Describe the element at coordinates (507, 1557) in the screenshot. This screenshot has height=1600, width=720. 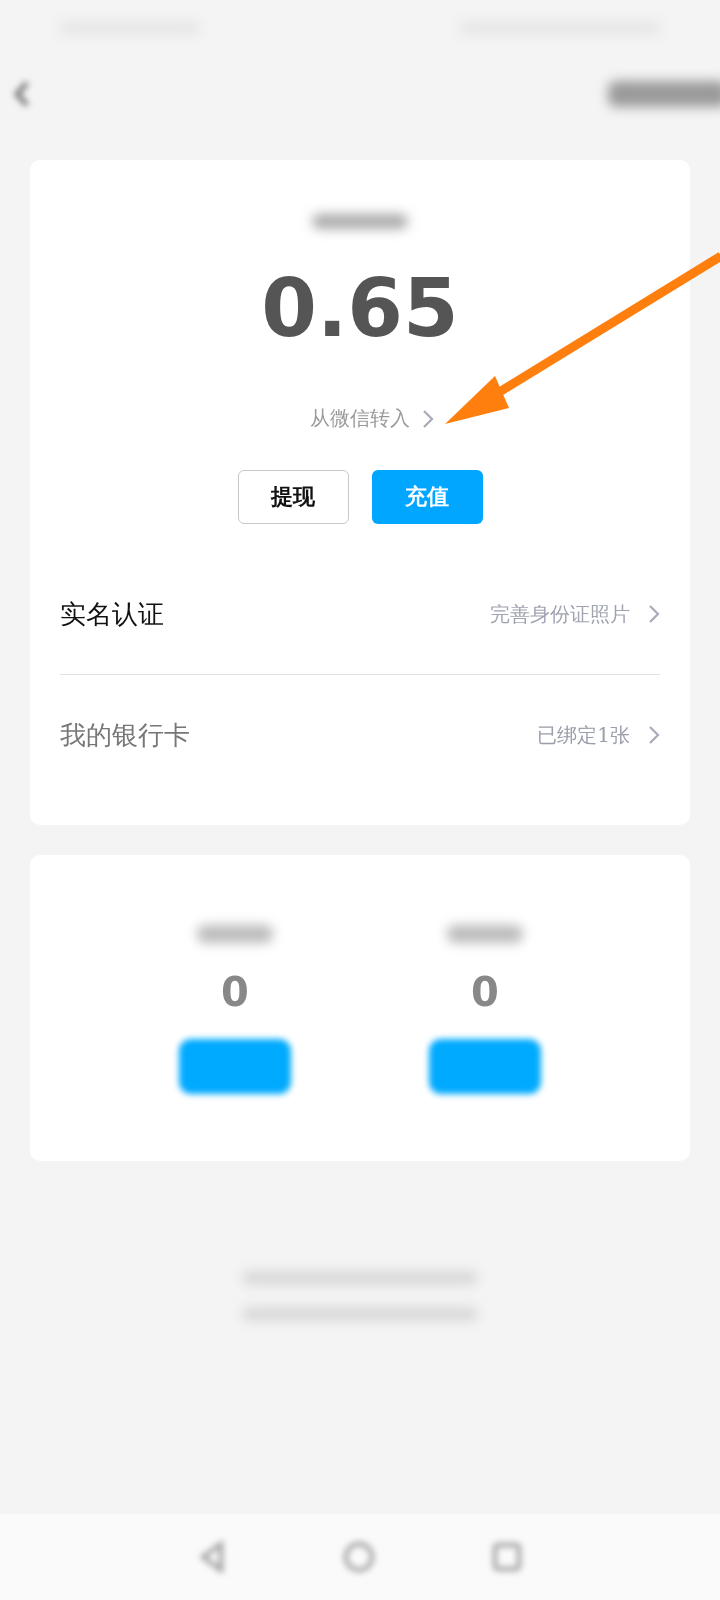
I see `recent-apps-icon` at that location.